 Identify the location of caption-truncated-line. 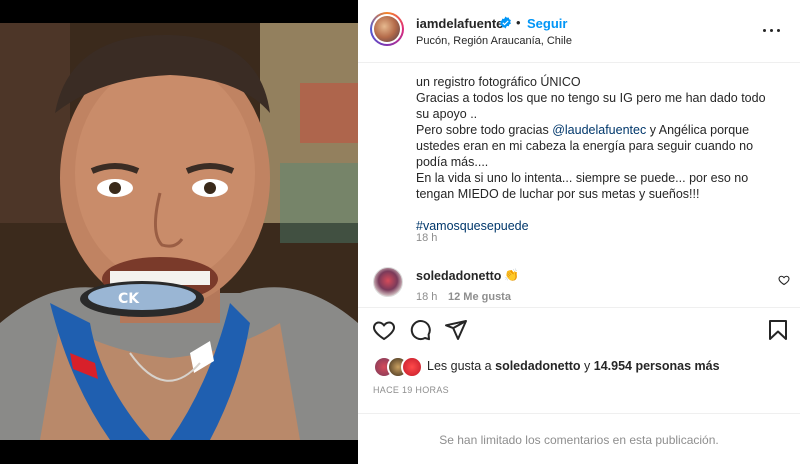
(596, 69).